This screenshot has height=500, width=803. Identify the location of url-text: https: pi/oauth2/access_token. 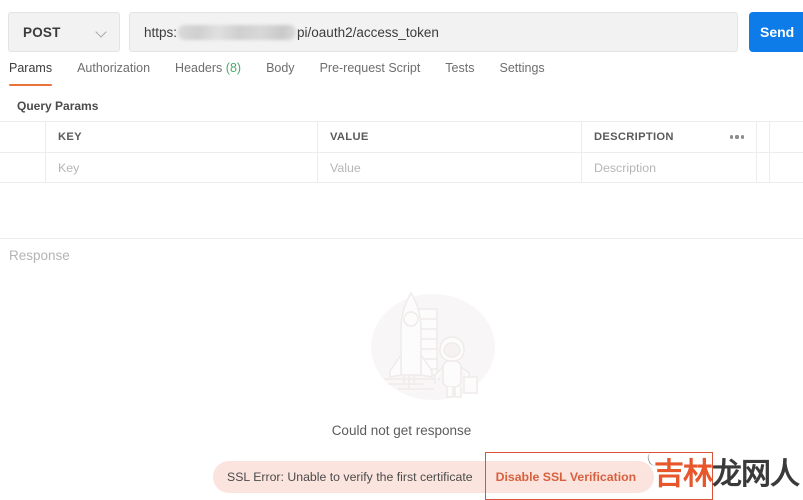
(291, 32).